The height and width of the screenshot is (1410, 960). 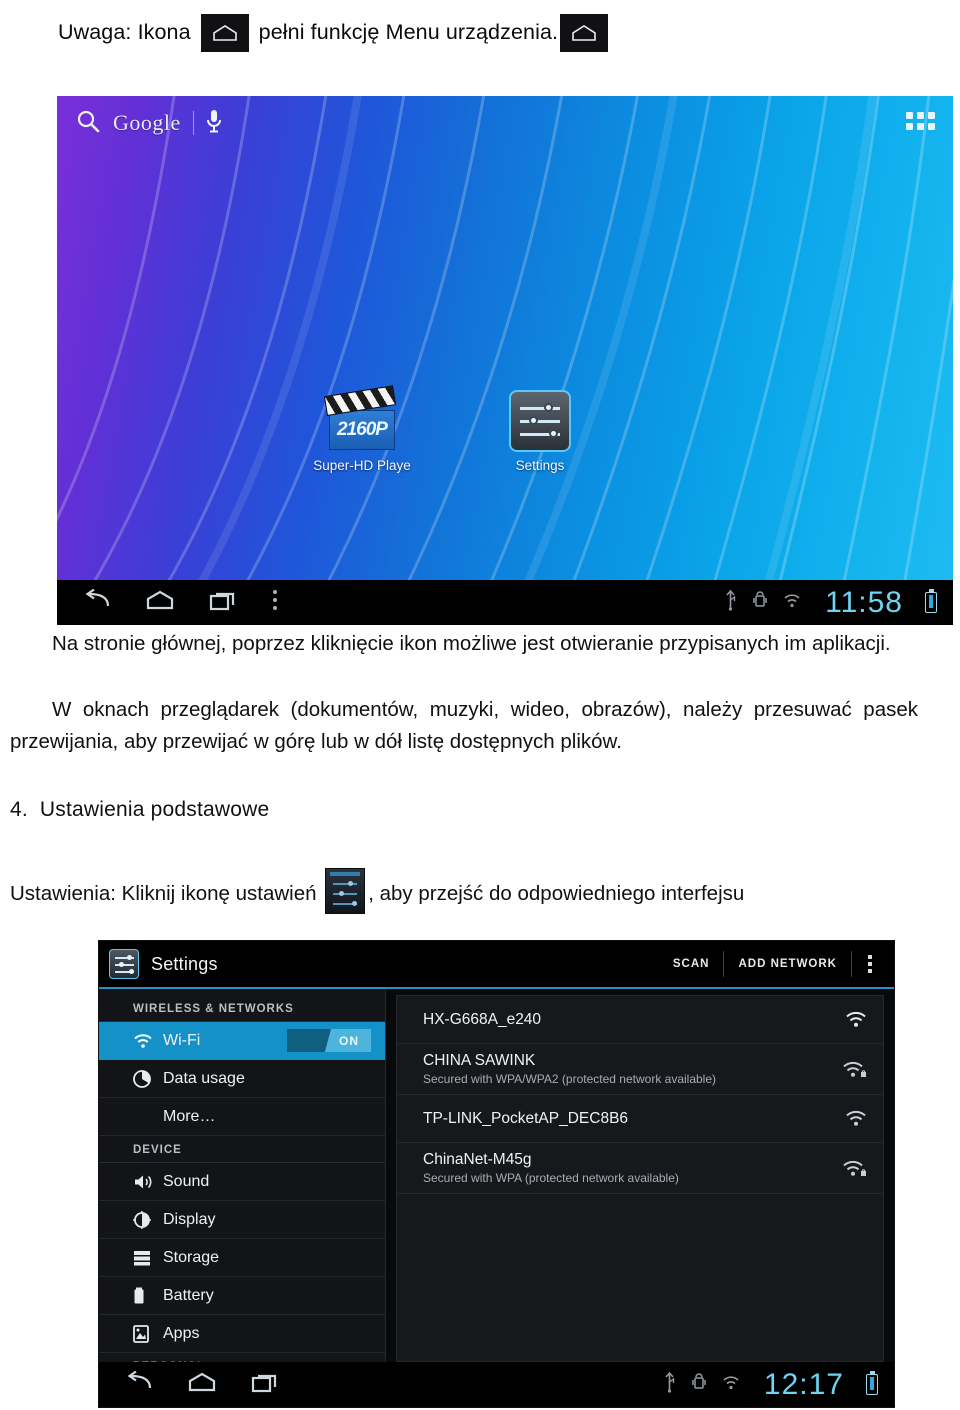 What do you see at coordinates (349, 1040) in the screenshot?
I see `toggle-state-label: ON` at bounding box center [349, 1040].